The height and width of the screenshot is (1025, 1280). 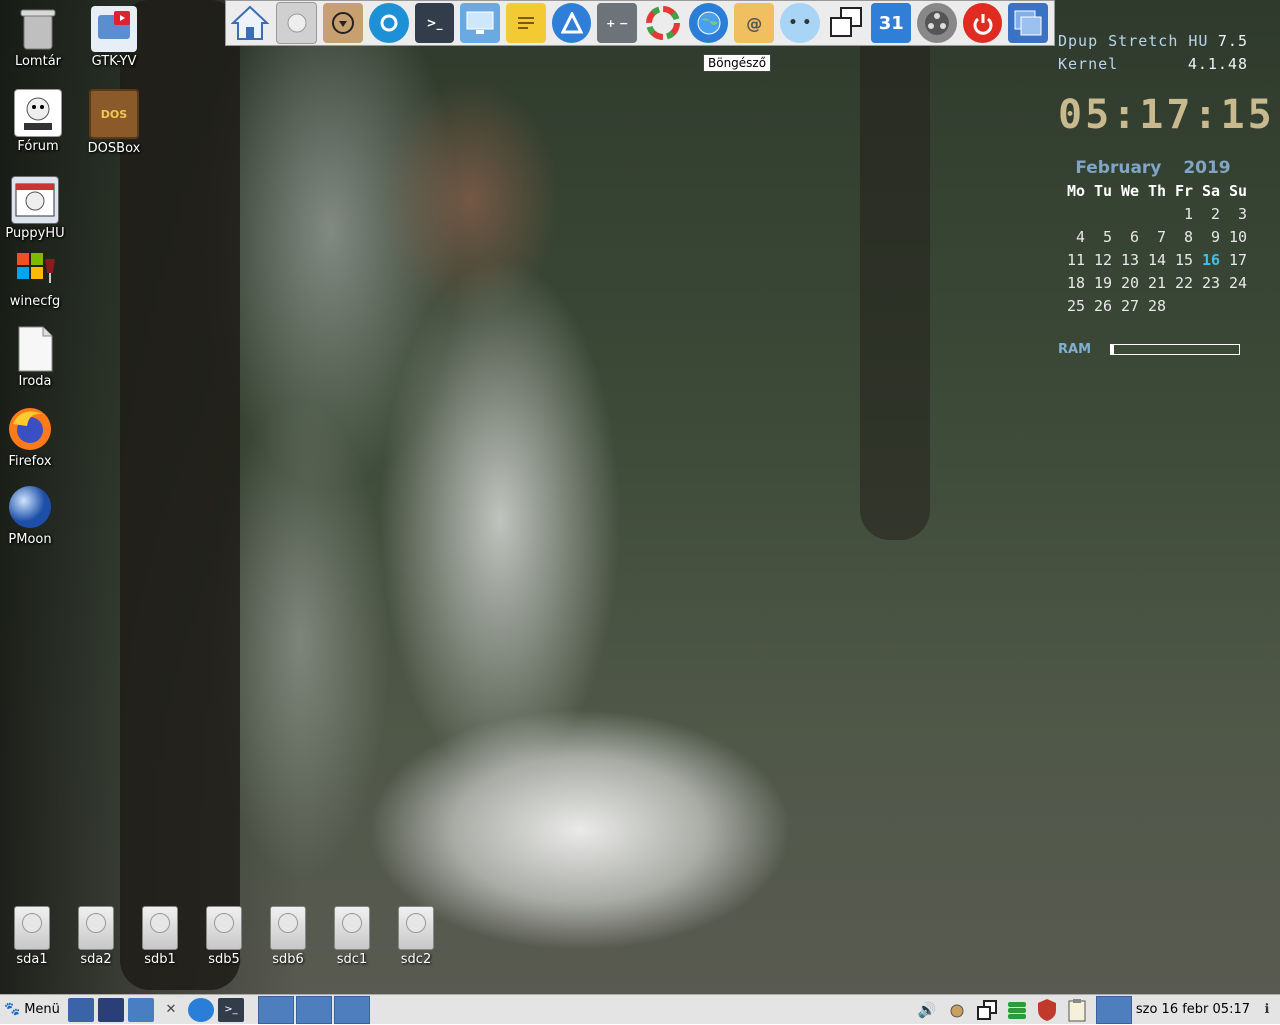 I want to click on calendar-day: 13, so click(x=1129, y=260).